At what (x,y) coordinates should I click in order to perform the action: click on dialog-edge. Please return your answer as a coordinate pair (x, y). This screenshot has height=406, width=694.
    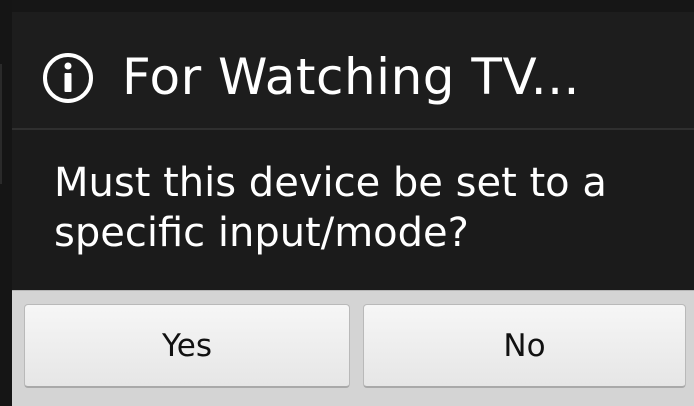
    Looking at the image, I should click on (6, 203).